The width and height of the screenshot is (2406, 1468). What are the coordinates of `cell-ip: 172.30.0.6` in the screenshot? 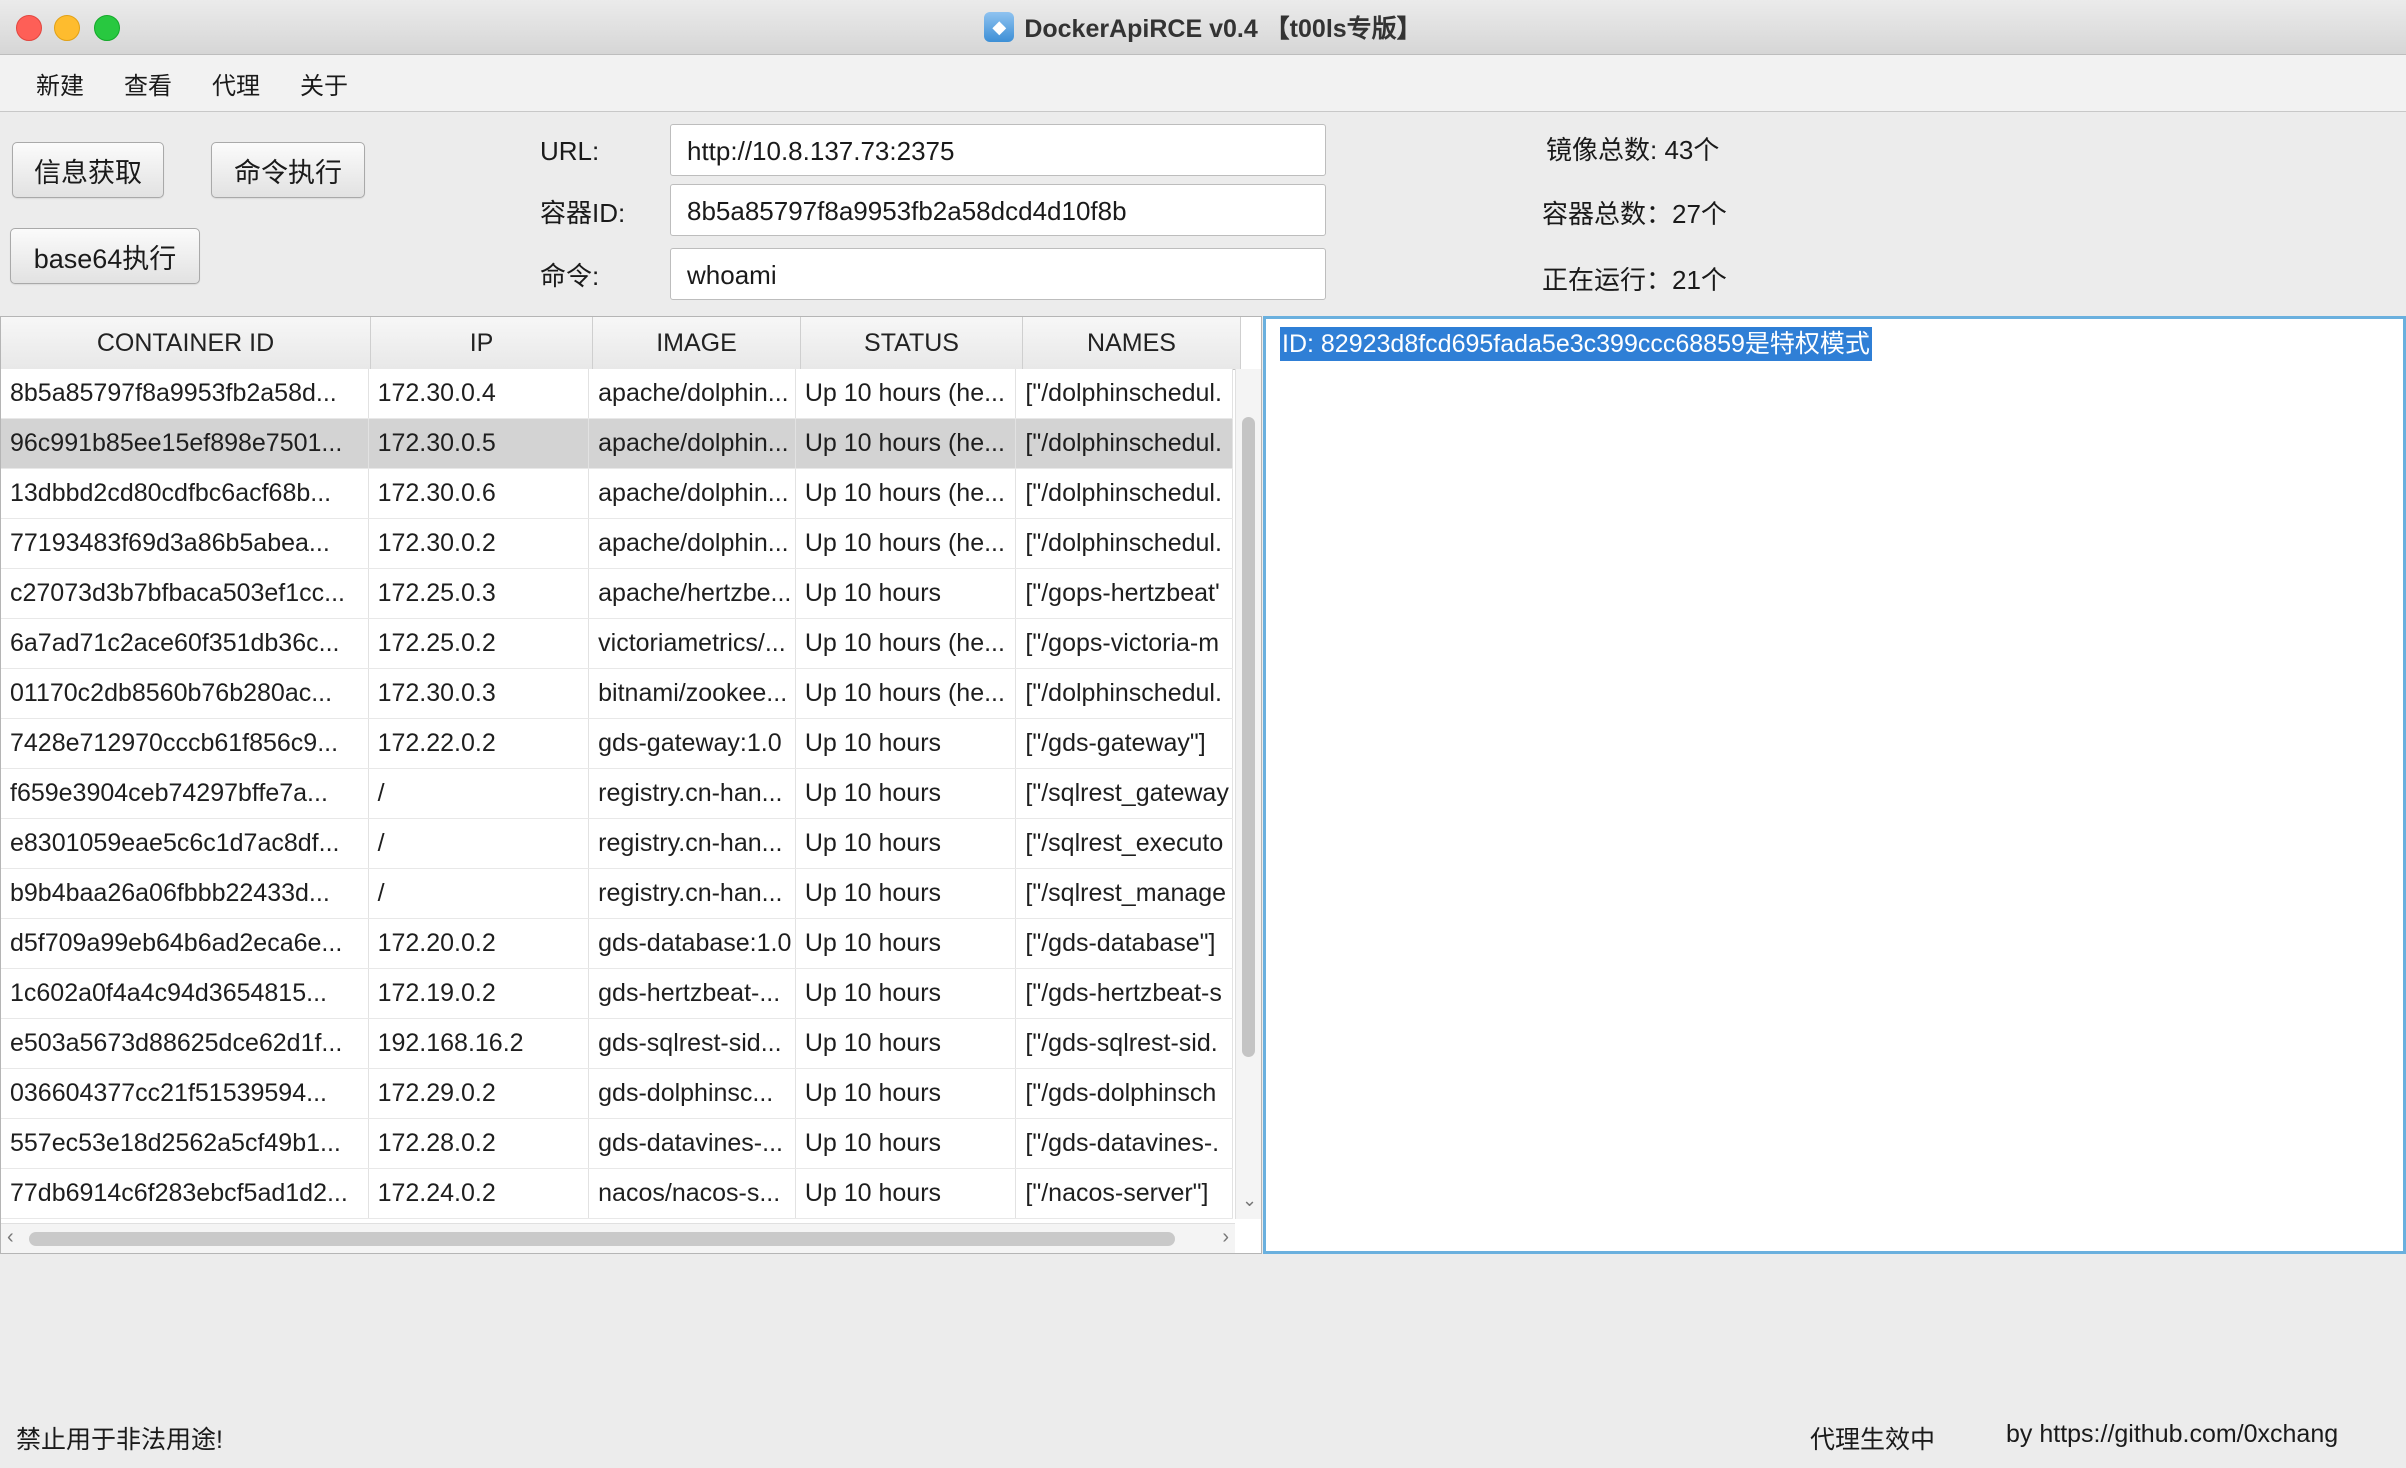 It's located at (479, 493).